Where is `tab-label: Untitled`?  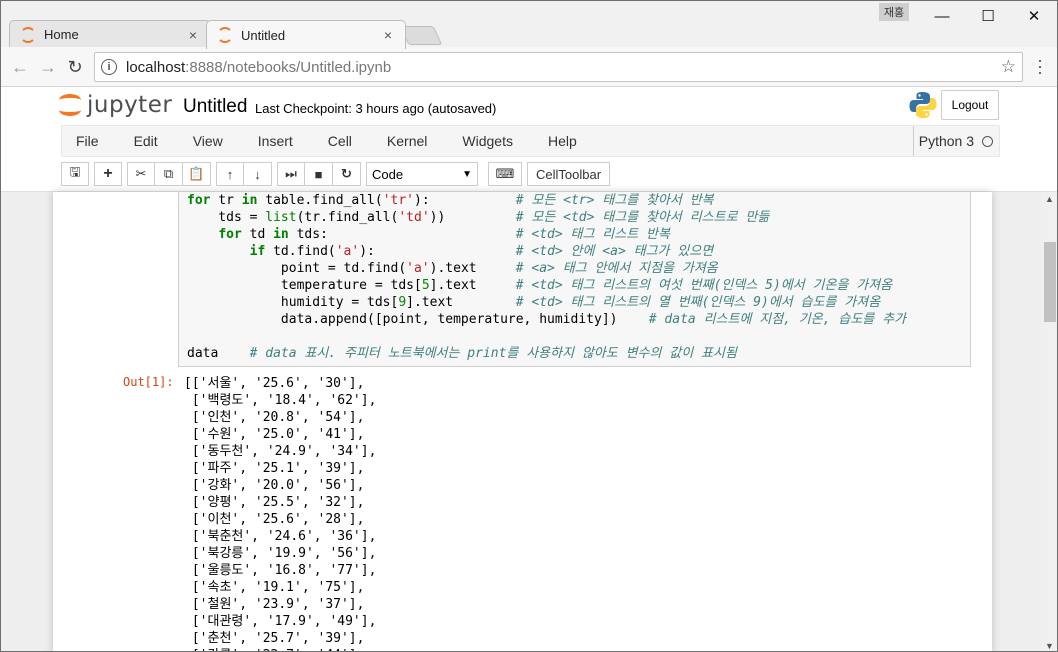 tab-label: Untitled is located at coordinates (263, 35).